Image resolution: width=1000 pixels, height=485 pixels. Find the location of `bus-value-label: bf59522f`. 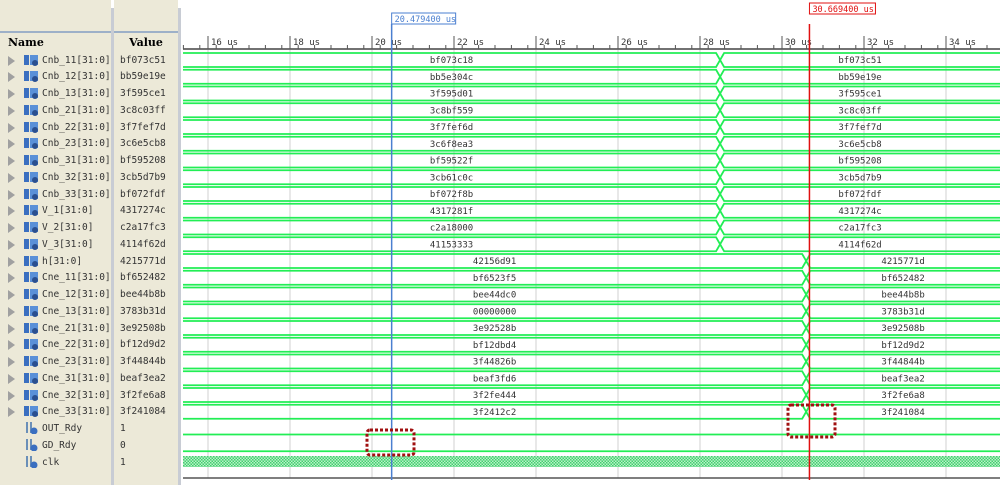

bus-value-label: bf59522f is located at coordinates (451, 162).